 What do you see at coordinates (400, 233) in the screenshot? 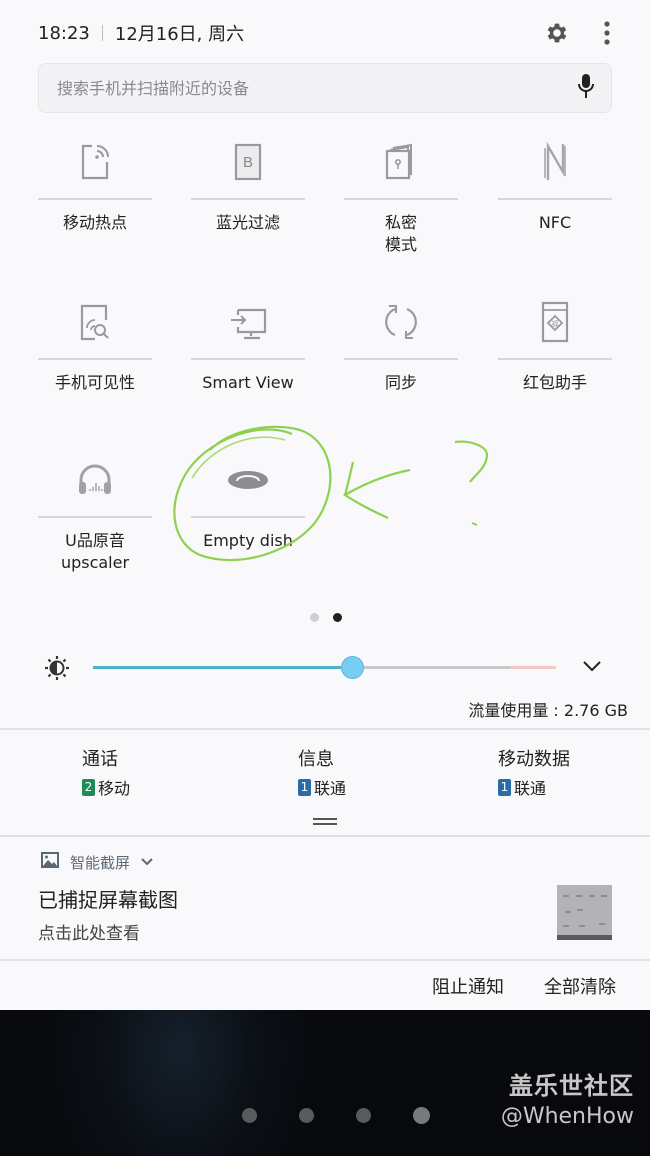
I see `tile-label: 私密 模式` at bounding box center [400, 233].